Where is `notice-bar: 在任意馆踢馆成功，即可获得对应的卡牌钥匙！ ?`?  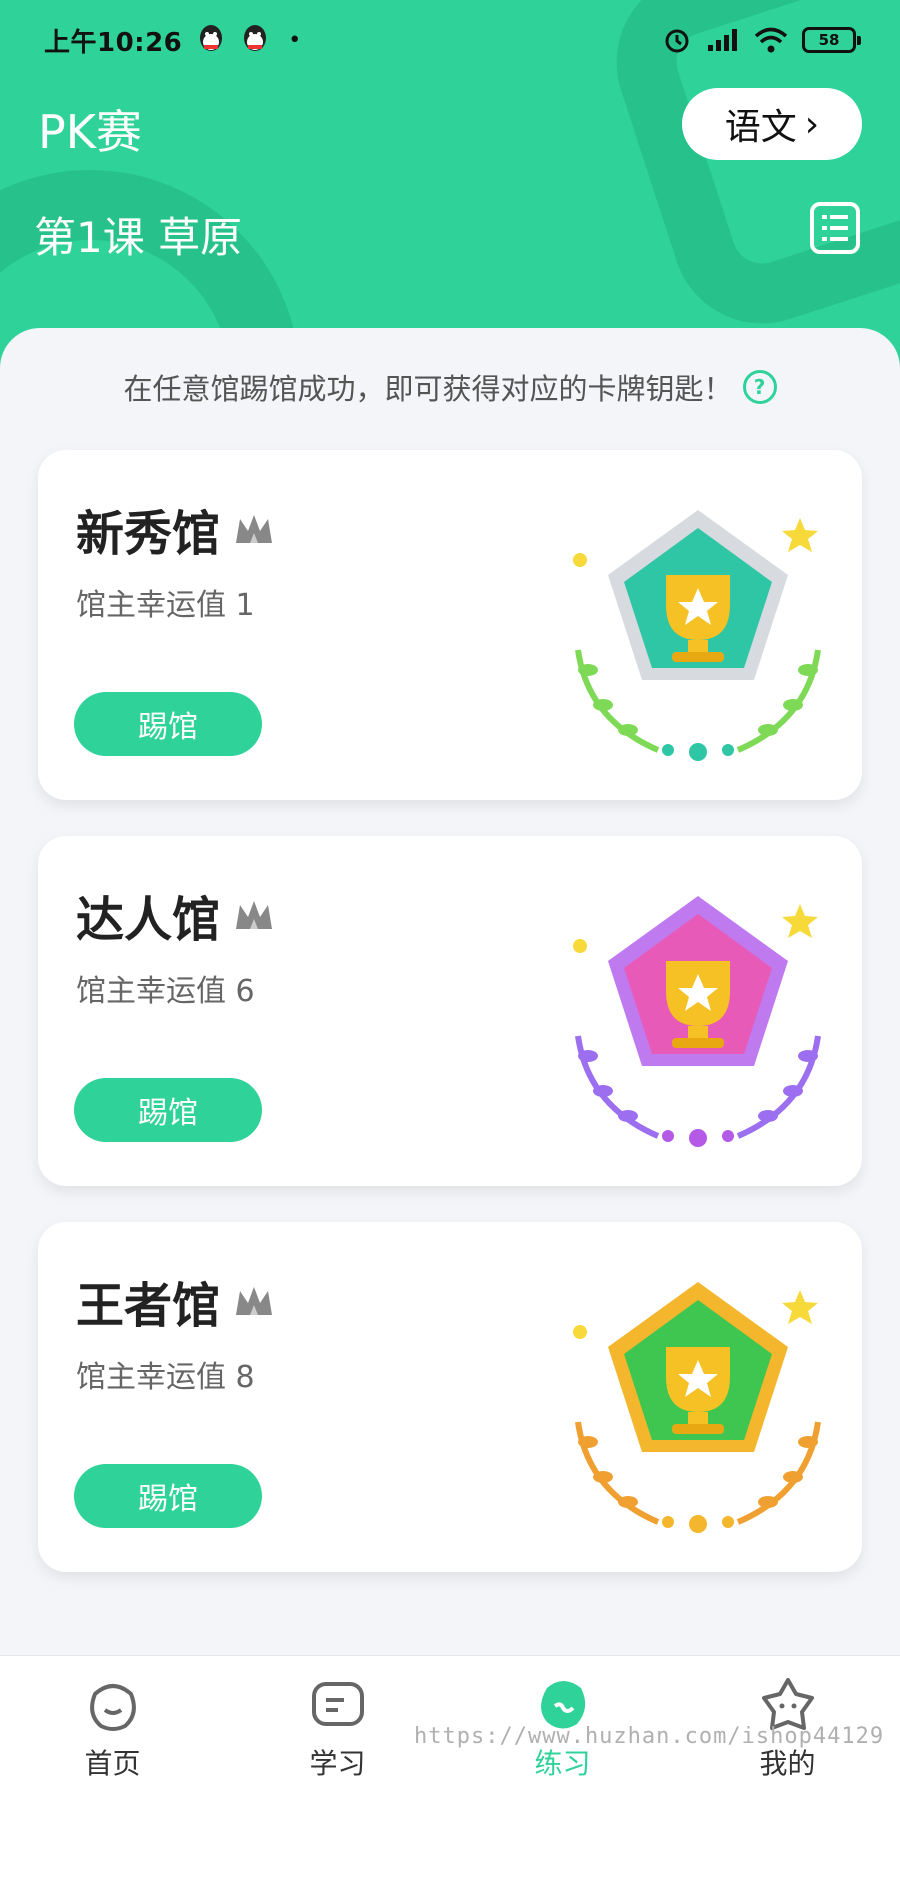
notice-bar: 在任意馆踢馆成功，即可获得对应的卡牌钥匙！ ? is located at coordinates (450, 387).